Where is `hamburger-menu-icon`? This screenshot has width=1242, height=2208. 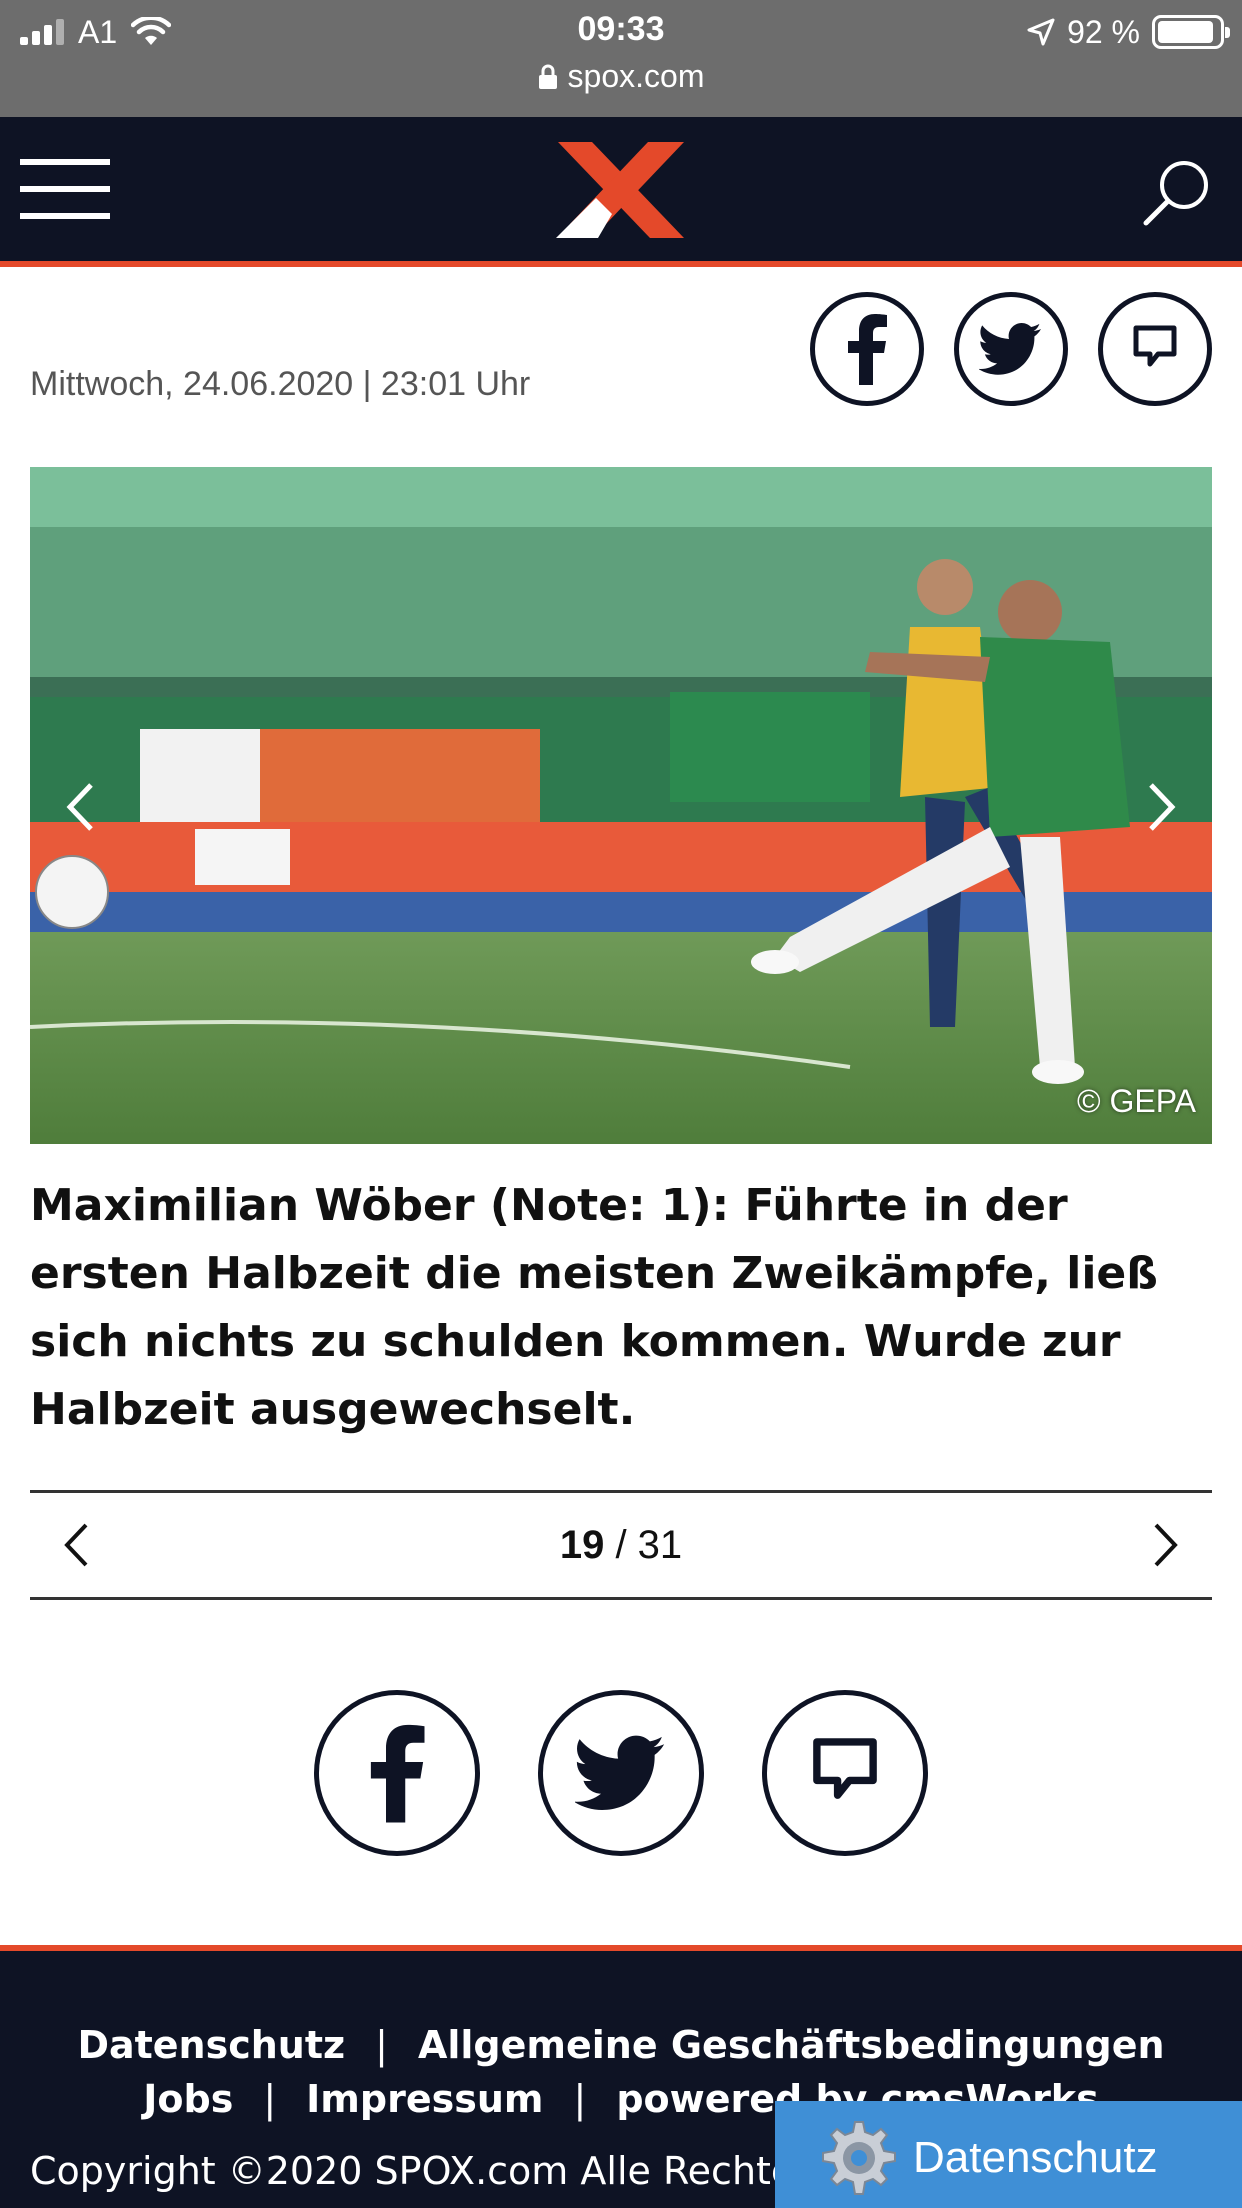
hamburger-menu-icon is located at coordinates (65, 189).